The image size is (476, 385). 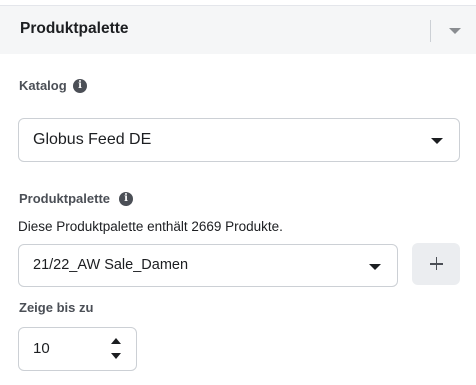 I want to click on section-title: Produktpalette, so click(x=74, y=28).